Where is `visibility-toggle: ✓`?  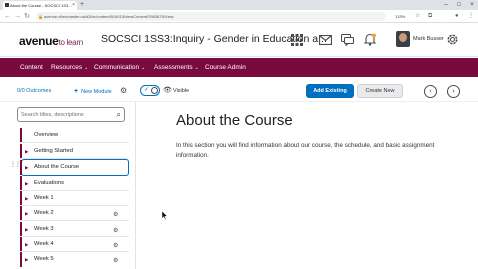 visibility-toggle: ✓ is located at coordinates (150, 90).